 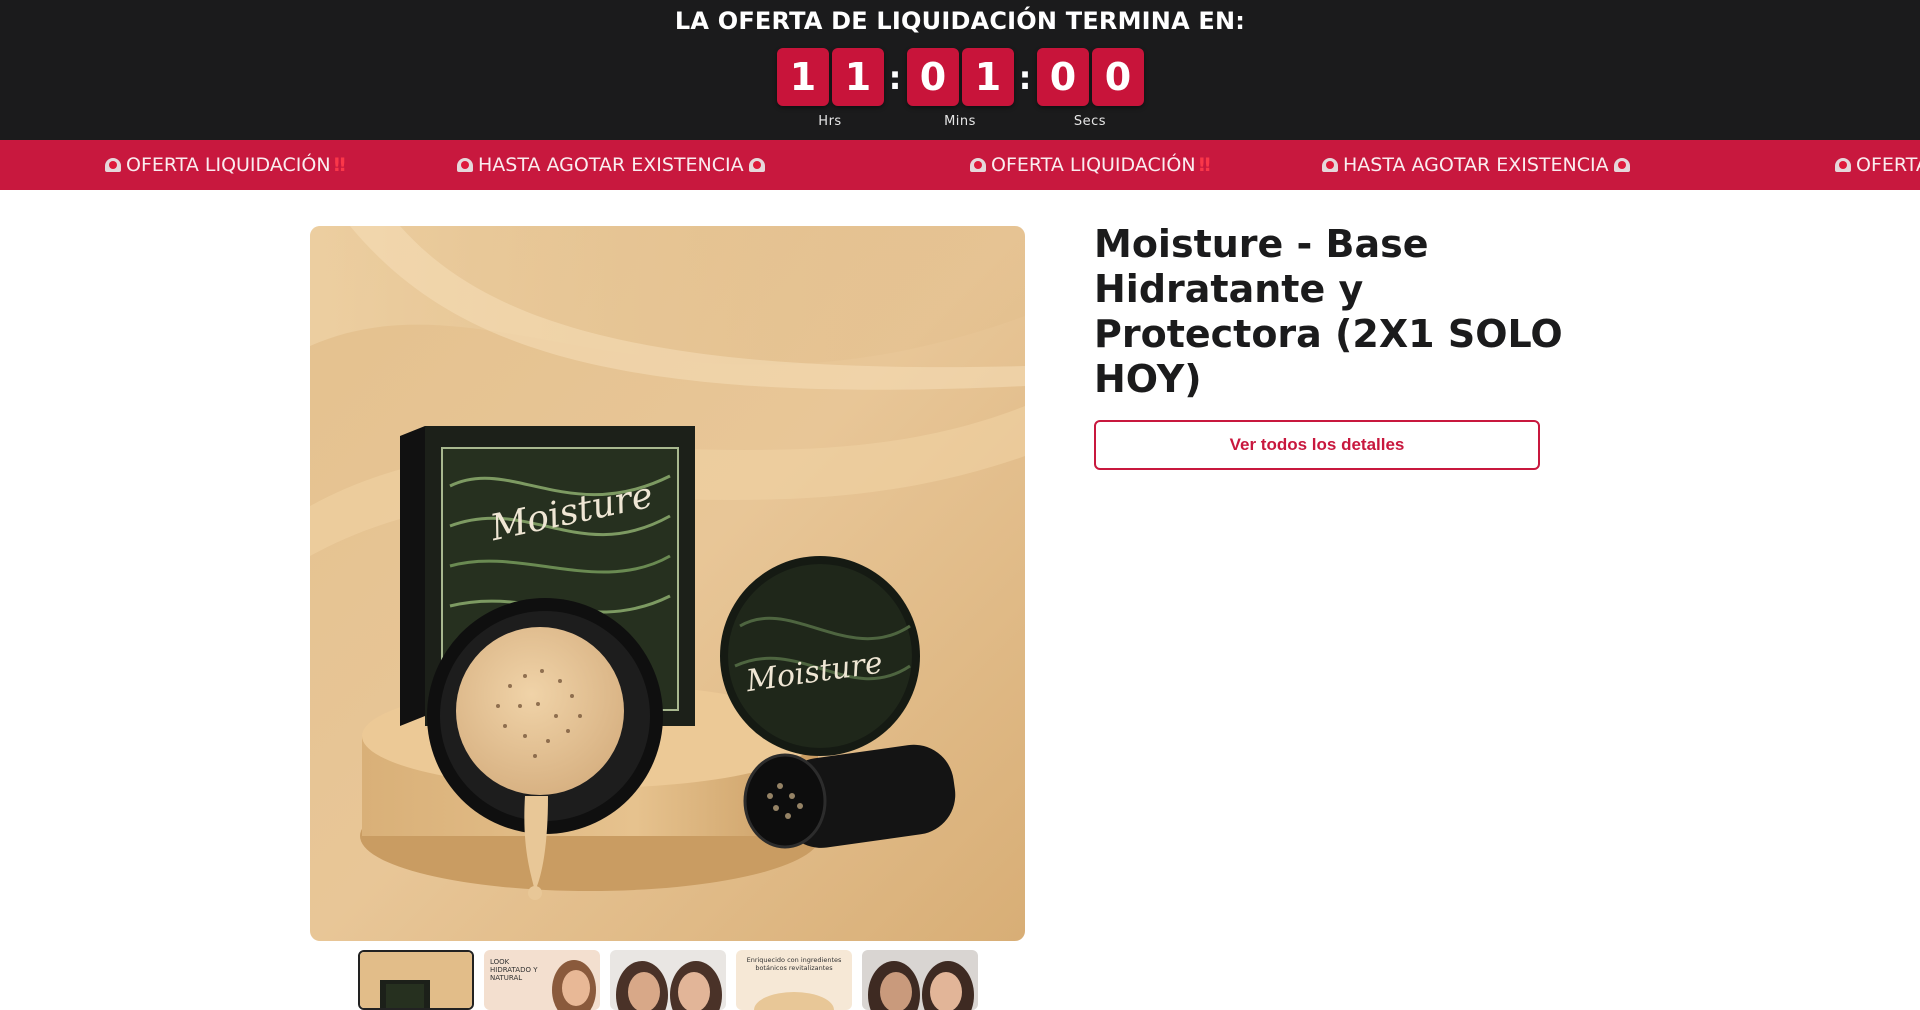 I want to click on minutes-label: Mins, so click(x=960, y=121).